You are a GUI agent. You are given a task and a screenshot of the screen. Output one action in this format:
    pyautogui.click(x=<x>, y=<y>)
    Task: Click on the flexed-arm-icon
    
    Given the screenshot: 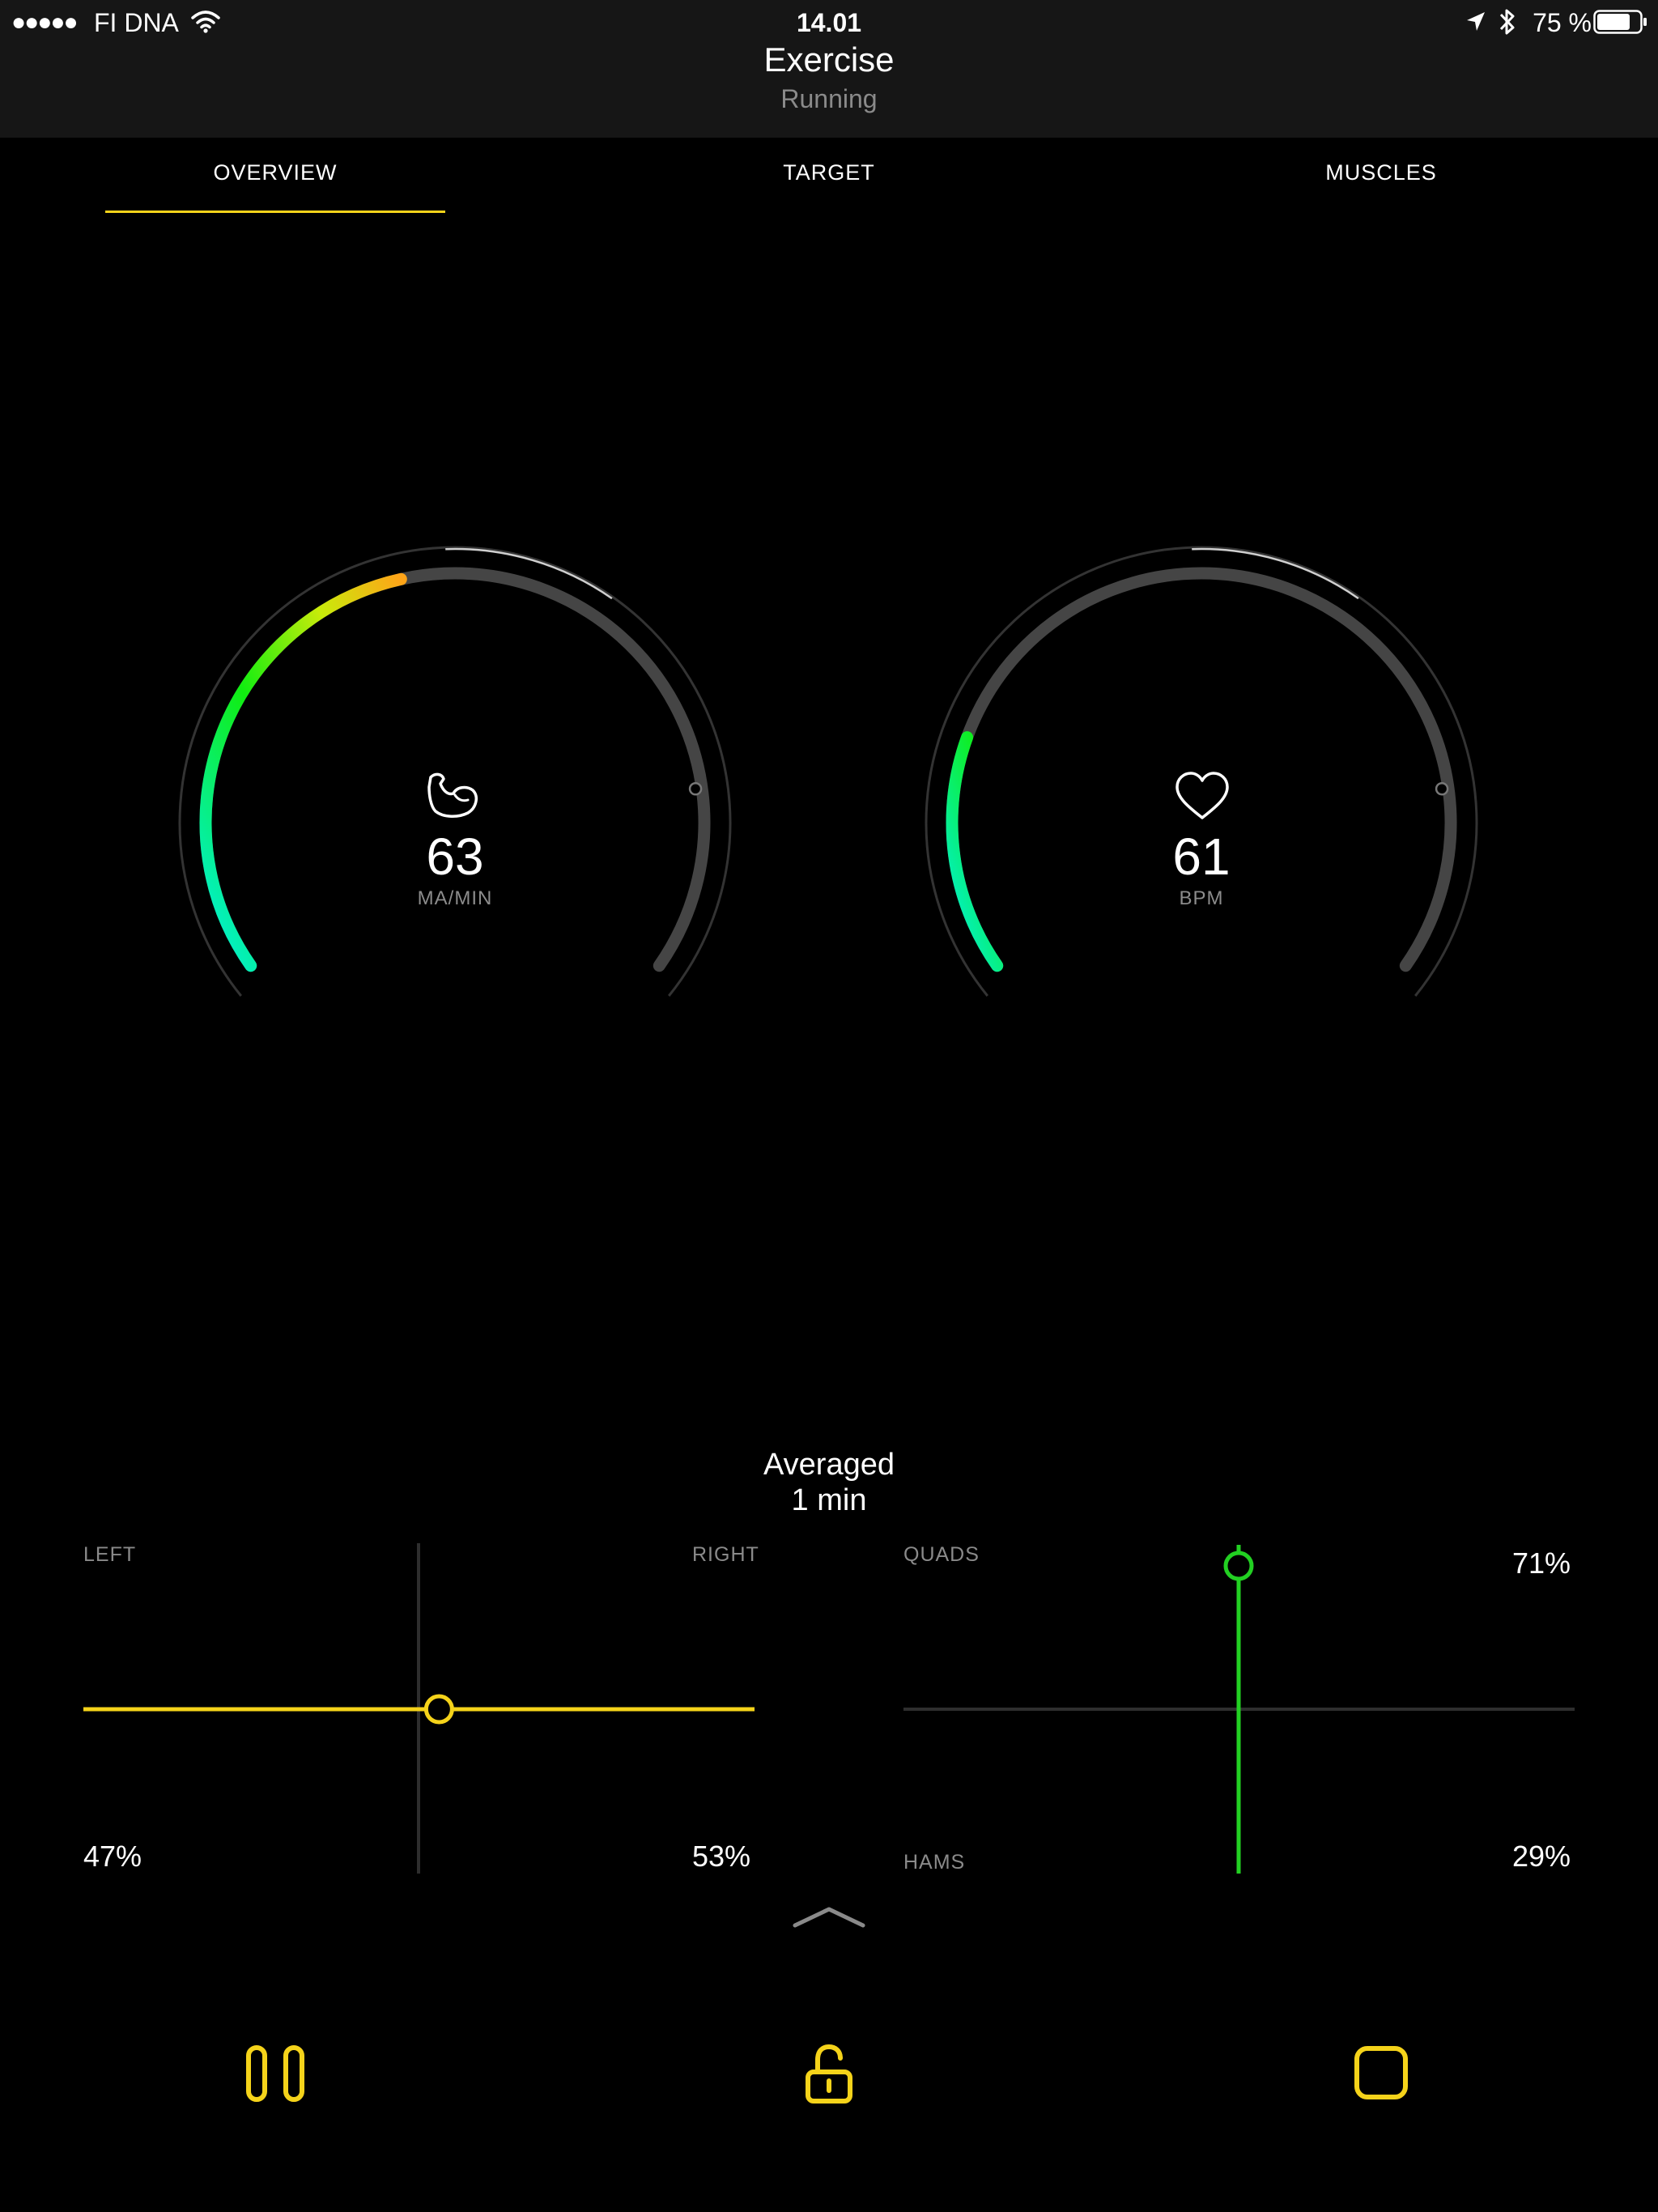 What is the action you would take?
    pyautogui.click(x=452, y=795)
    